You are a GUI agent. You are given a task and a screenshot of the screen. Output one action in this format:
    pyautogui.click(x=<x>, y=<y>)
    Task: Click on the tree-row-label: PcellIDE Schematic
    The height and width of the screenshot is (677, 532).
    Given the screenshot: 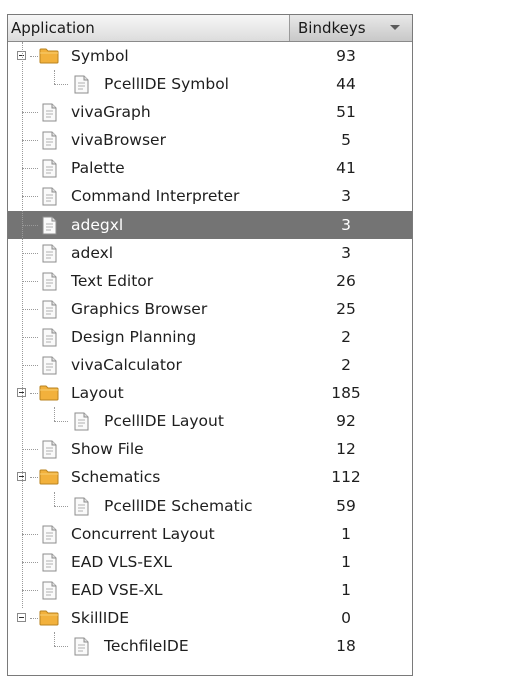 What is the action you would take?
    pyautogui.click(x=178, y=505)
    